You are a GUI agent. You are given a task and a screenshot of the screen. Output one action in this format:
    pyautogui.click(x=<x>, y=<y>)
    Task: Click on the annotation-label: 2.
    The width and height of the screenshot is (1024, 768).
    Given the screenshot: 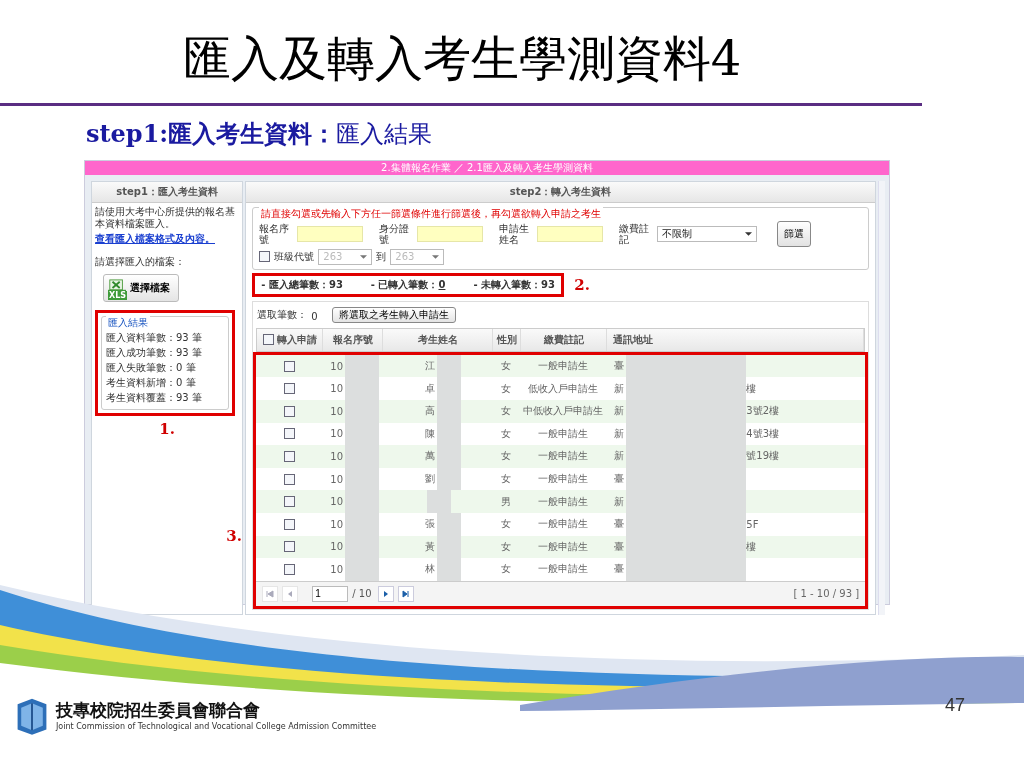 What is the action you would take?
    pyautogui.click(x=582, y=284)
    